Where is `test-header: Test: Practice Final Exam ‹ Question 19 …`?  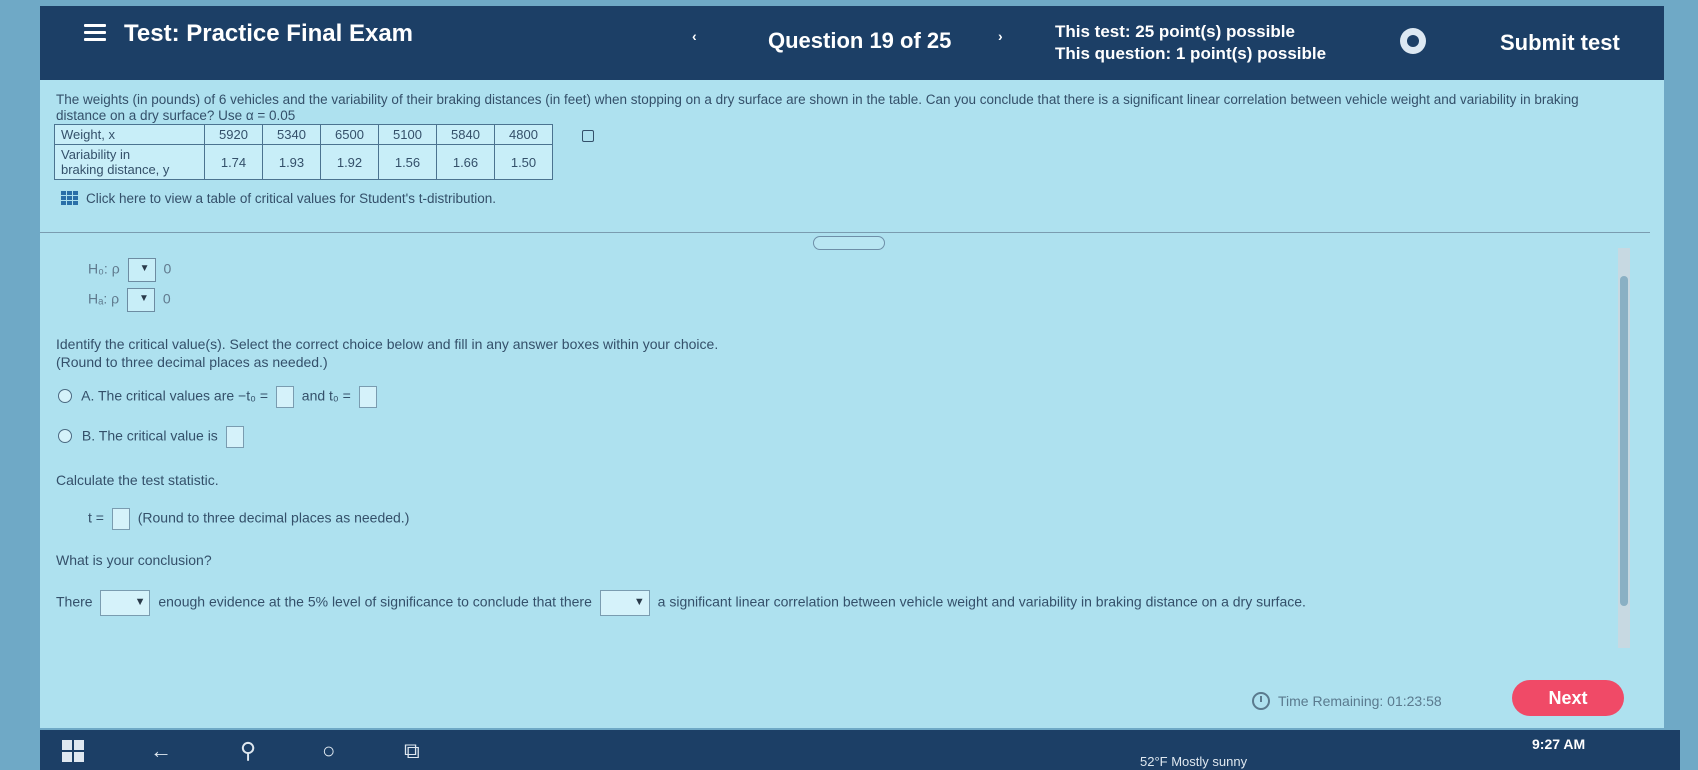 test-header: Test: Practice Final Exam ‹ Question 19 … is located at coordinates (852, 43).